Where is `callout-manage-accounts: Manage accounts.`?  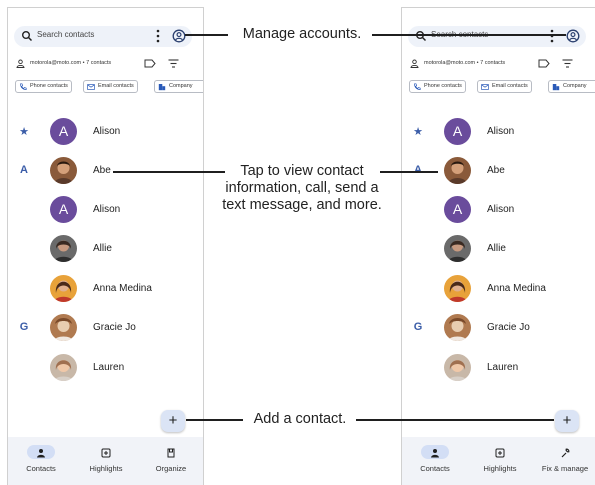
callout-manage-accounts: Manage accounts. is located at coordinates (302, 34).